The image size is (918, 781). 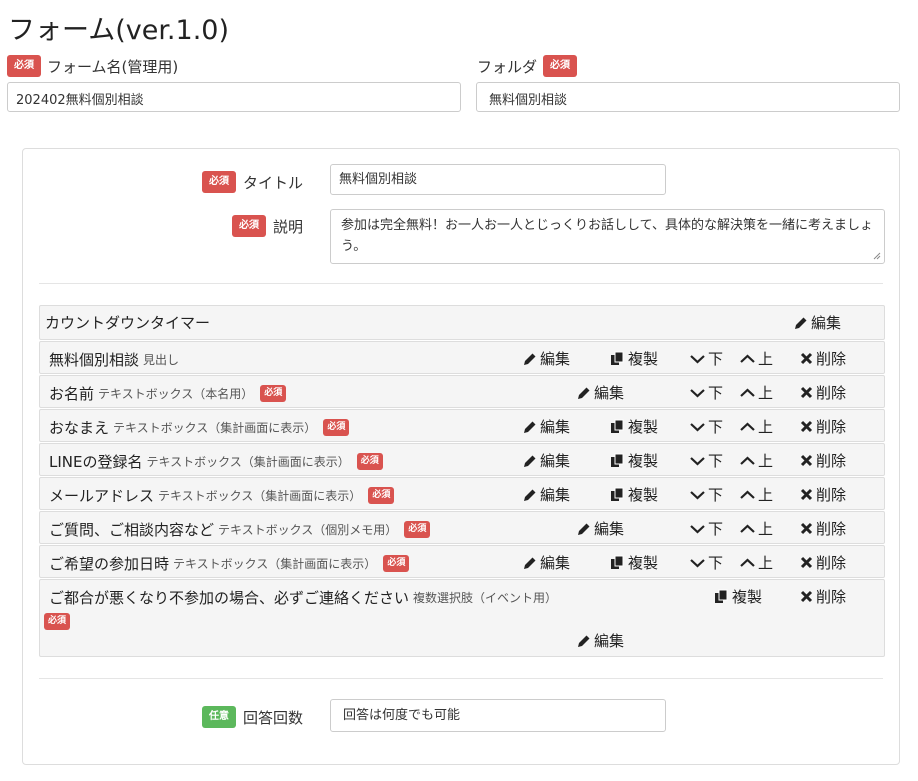 I want to click on item-name: おなまえ, so click(x=79, y=428).